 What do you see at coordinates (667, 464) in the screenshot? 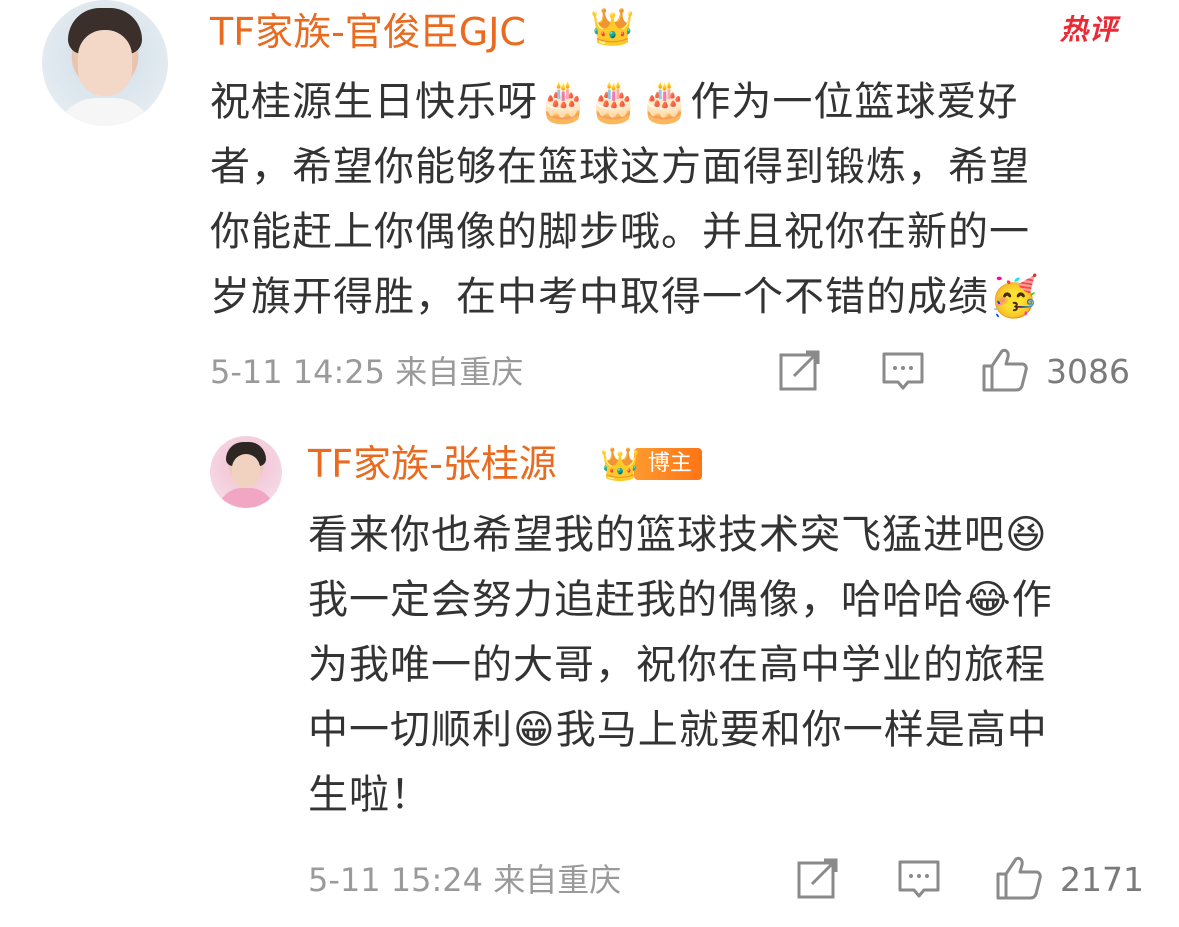
I see `blogger-tag: 博主` at bounding box center [667, 464].